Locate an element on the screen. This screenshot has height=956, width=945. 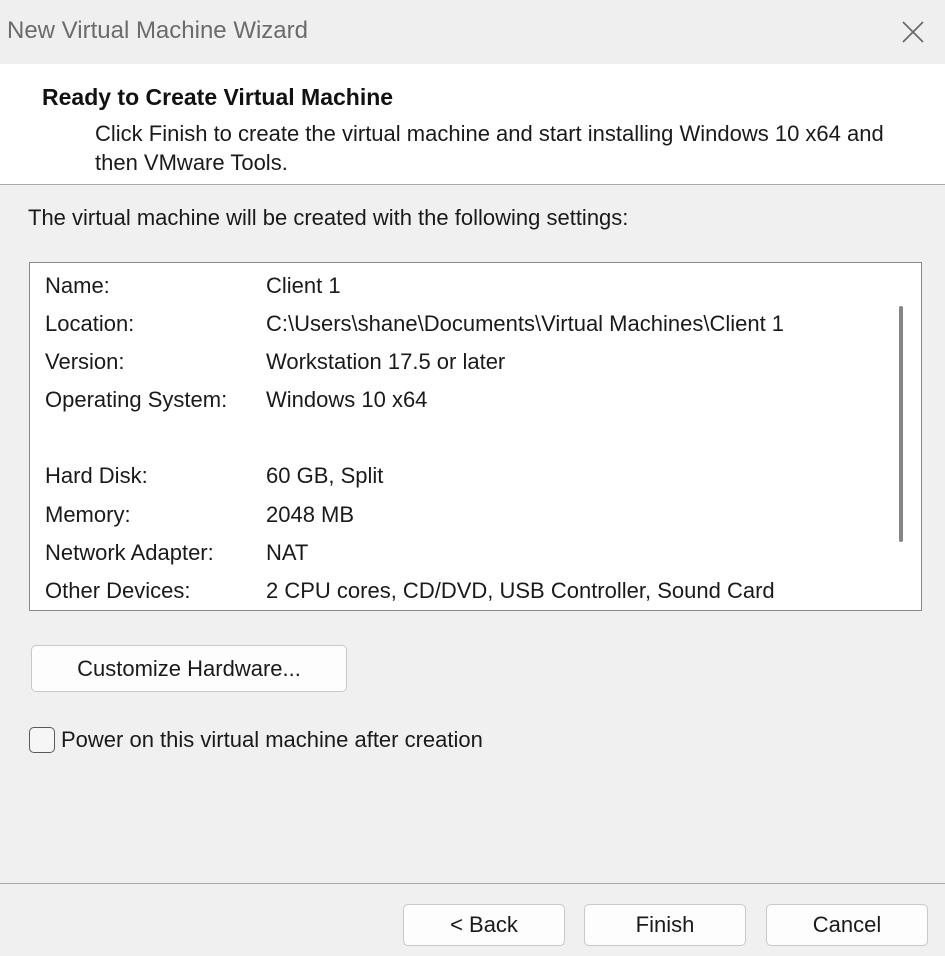
settings-label: Other Devices: is located at coordinates (118, 590).